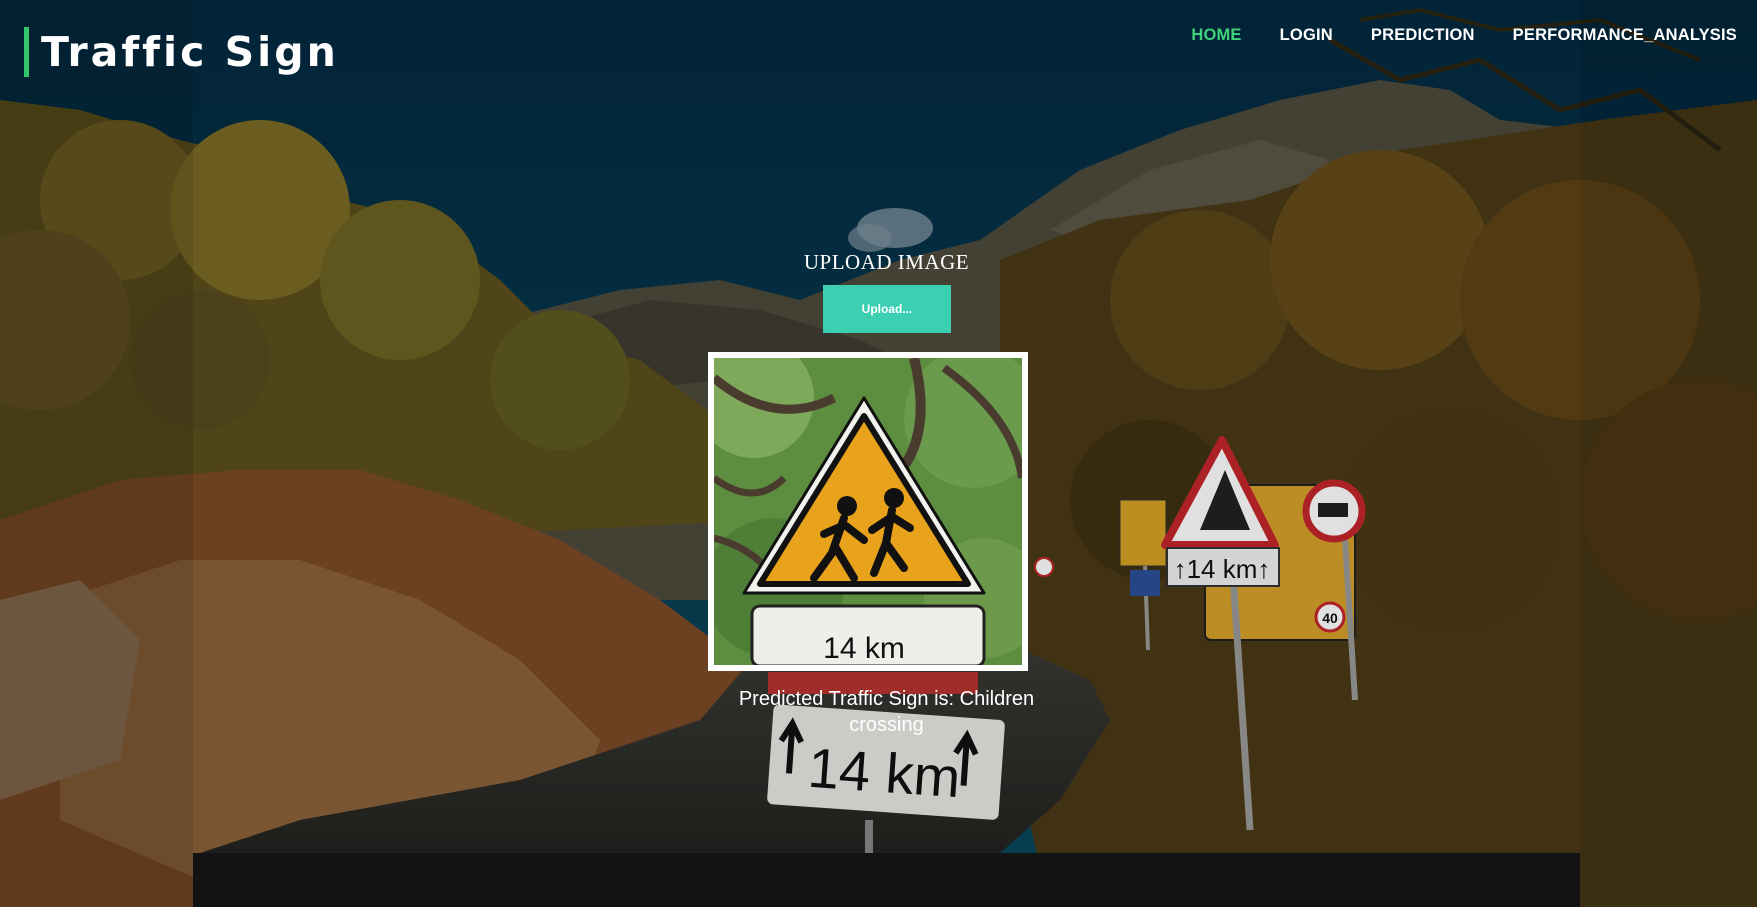  I want to click on left-side-band, so click(96, 453).